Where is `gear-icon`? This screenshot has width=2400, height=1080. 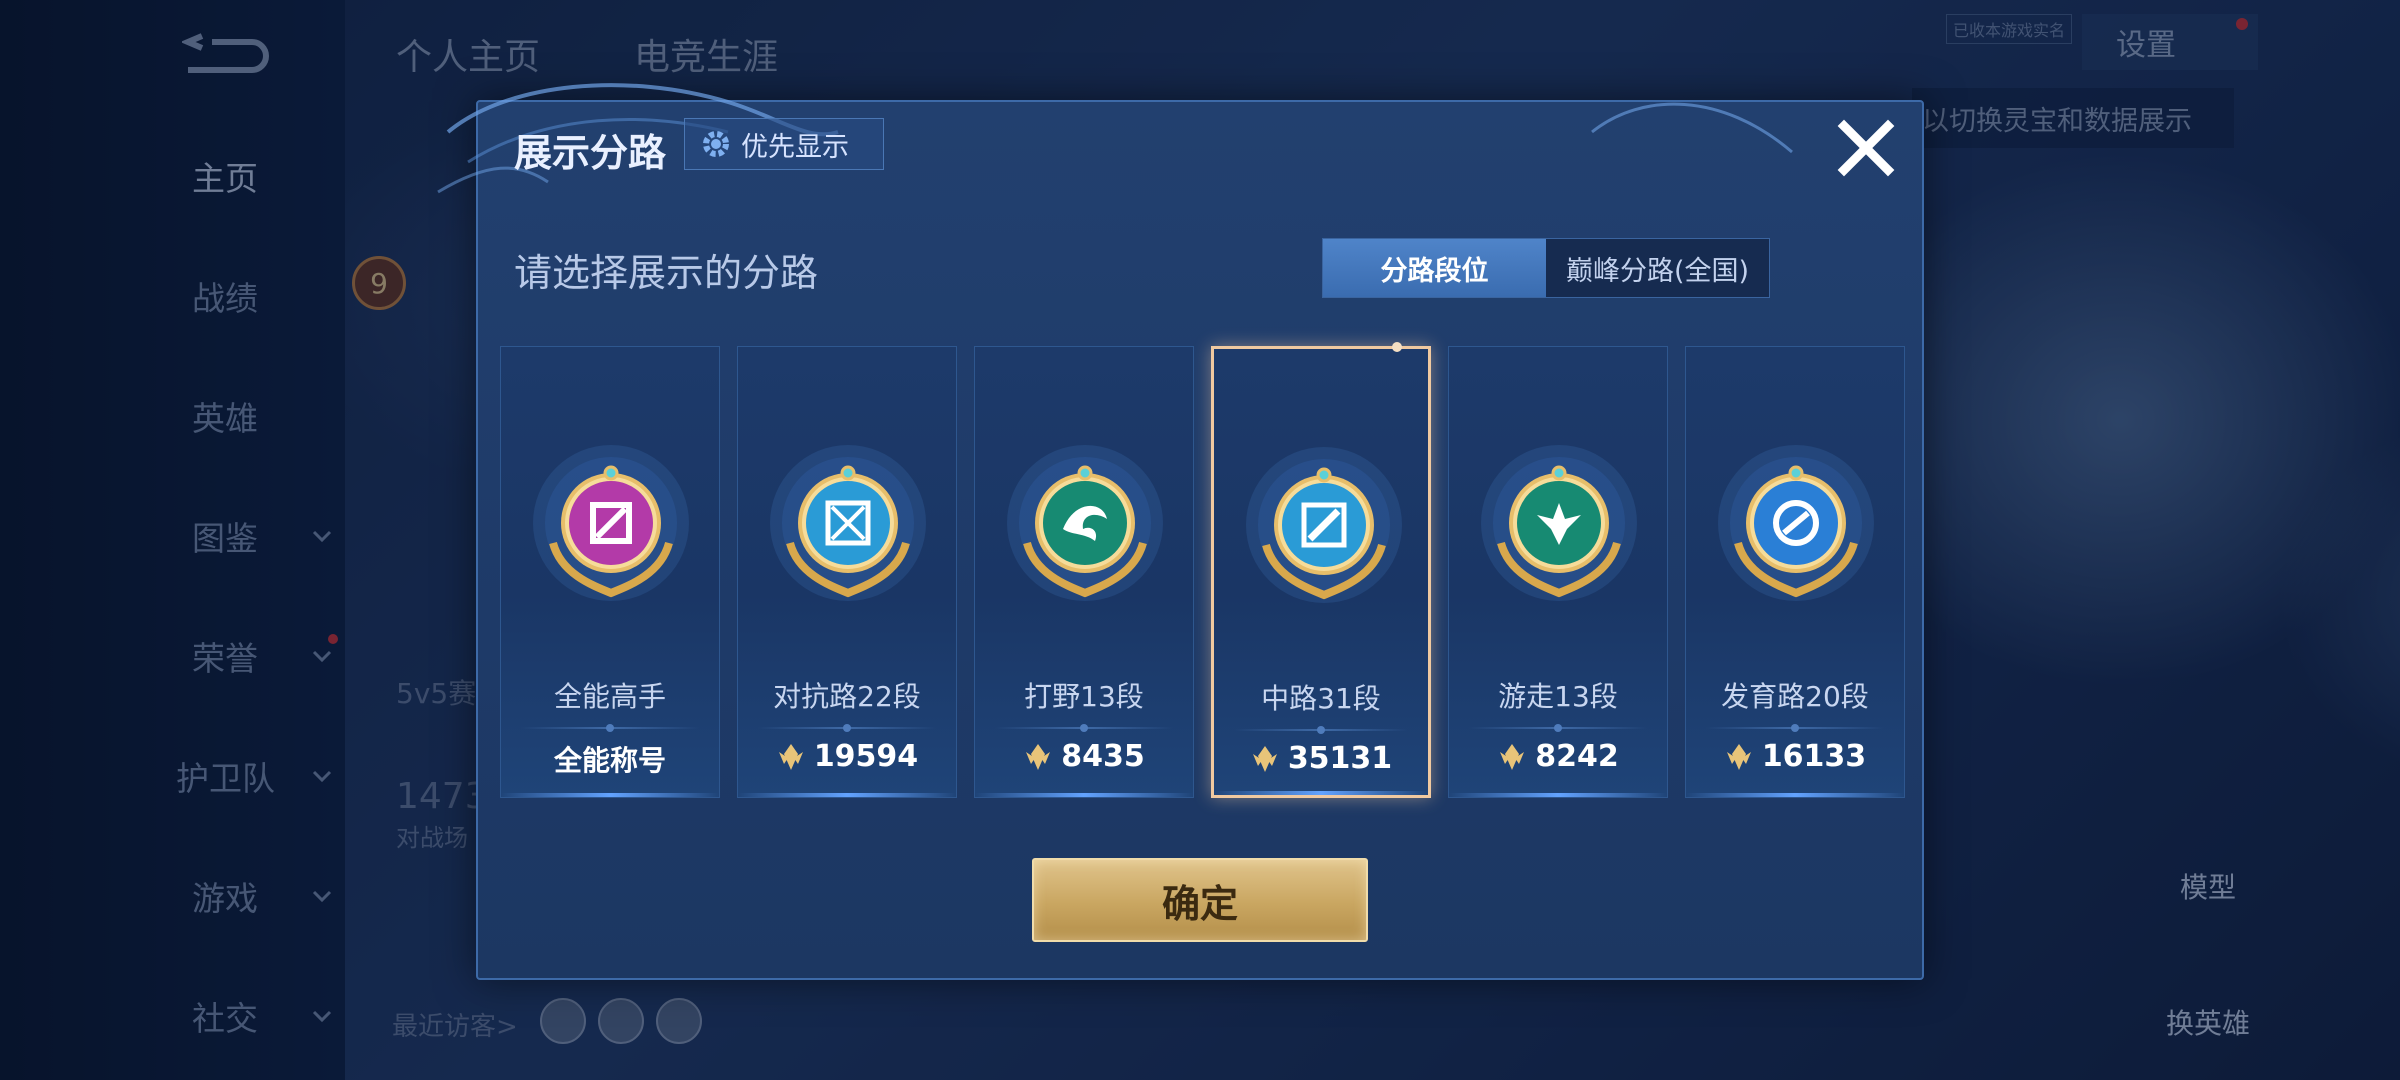 gear-icon is located at coordinates (716, 144).